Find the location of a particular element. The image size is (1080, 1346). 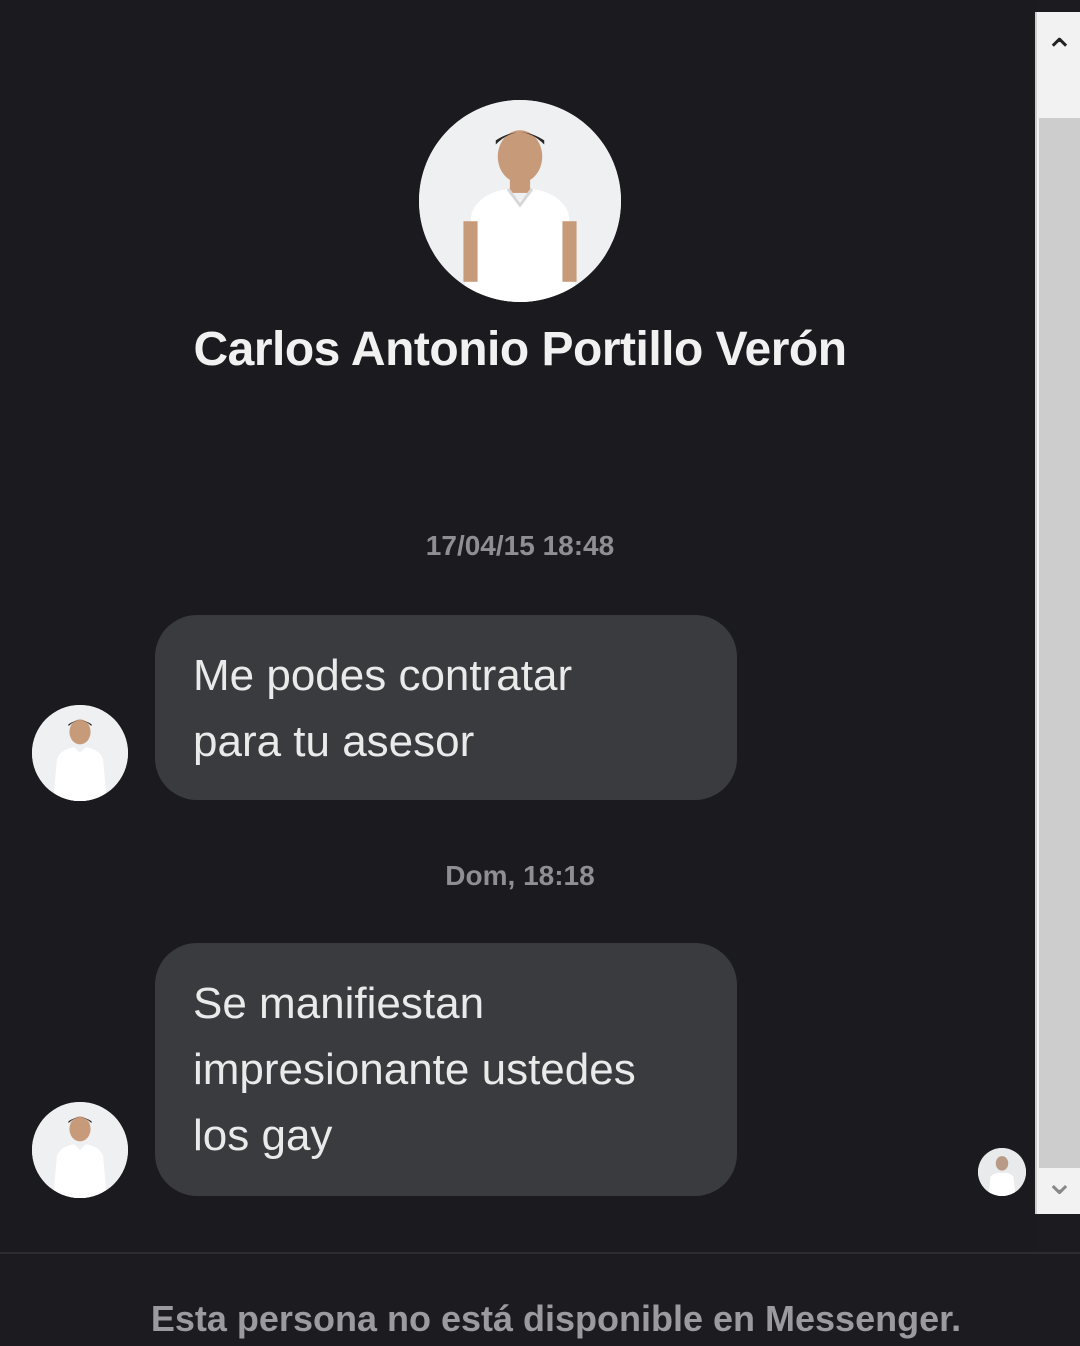

scrollbar-thumb is located at coordinates (1059, 643).